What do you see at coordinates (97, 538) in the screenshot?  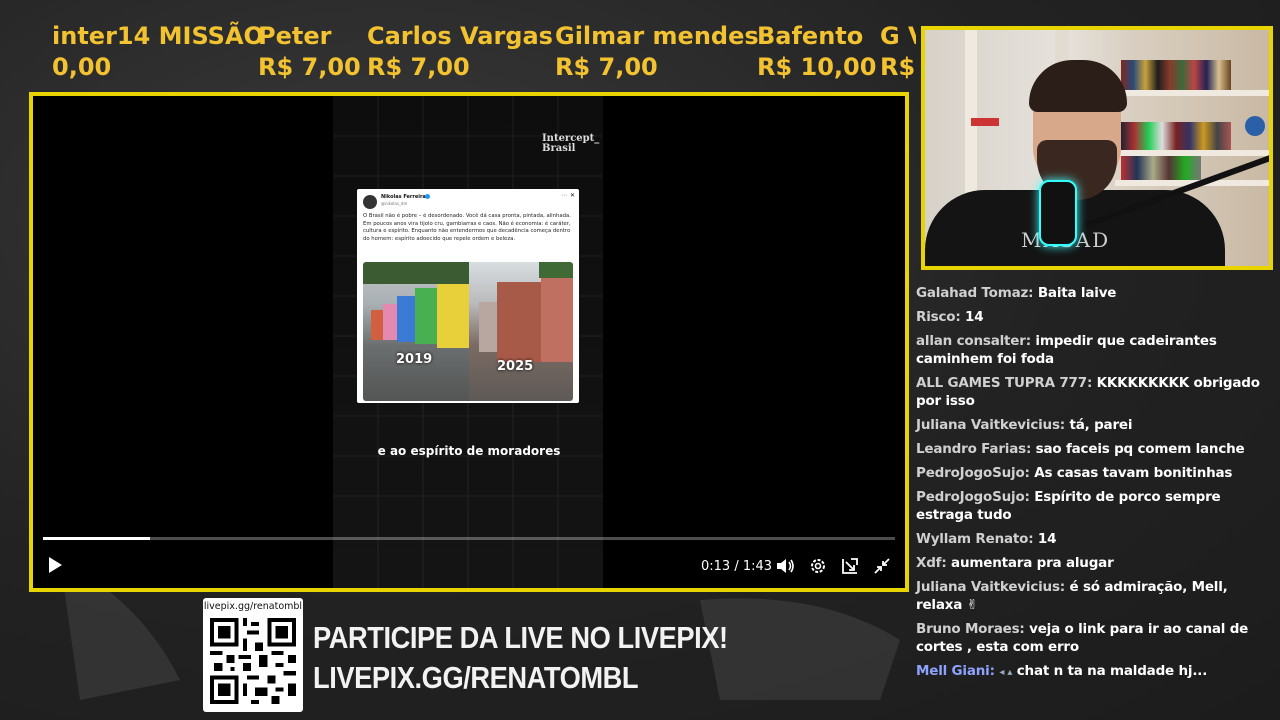 I see `progress-fill` at bounding box center [97, 538].